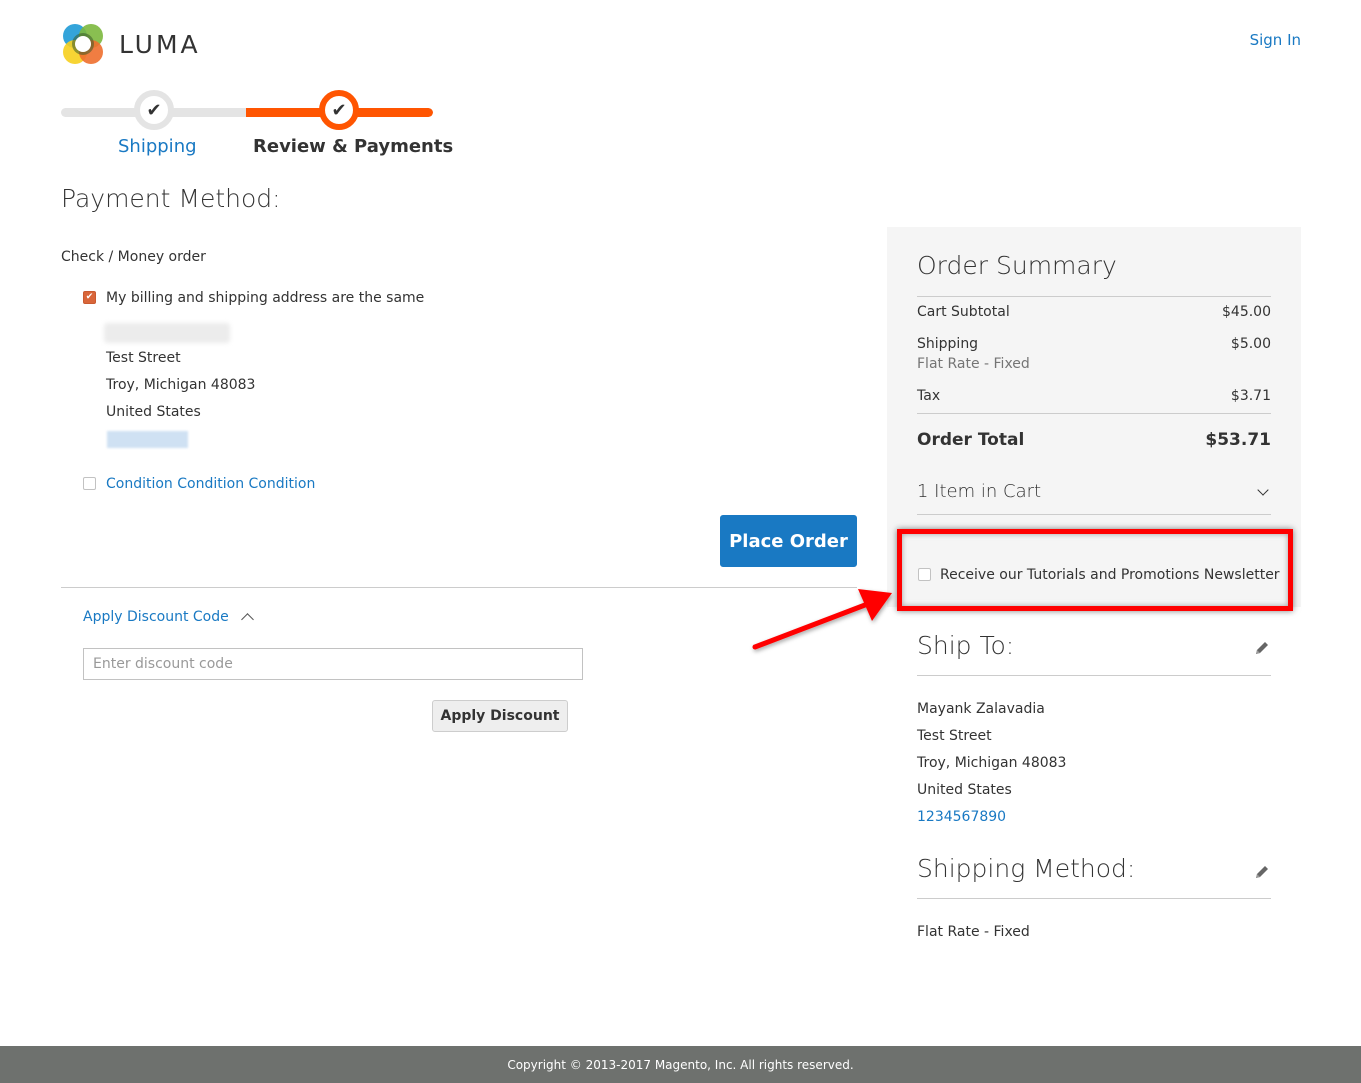 Image resolution: width=1361 pixels, height=1083 pixels. What do you see at coordinates (963, 312) in the screenshot?
I see `row-label: Cart Subtotal` at bounding box center [963, 312].